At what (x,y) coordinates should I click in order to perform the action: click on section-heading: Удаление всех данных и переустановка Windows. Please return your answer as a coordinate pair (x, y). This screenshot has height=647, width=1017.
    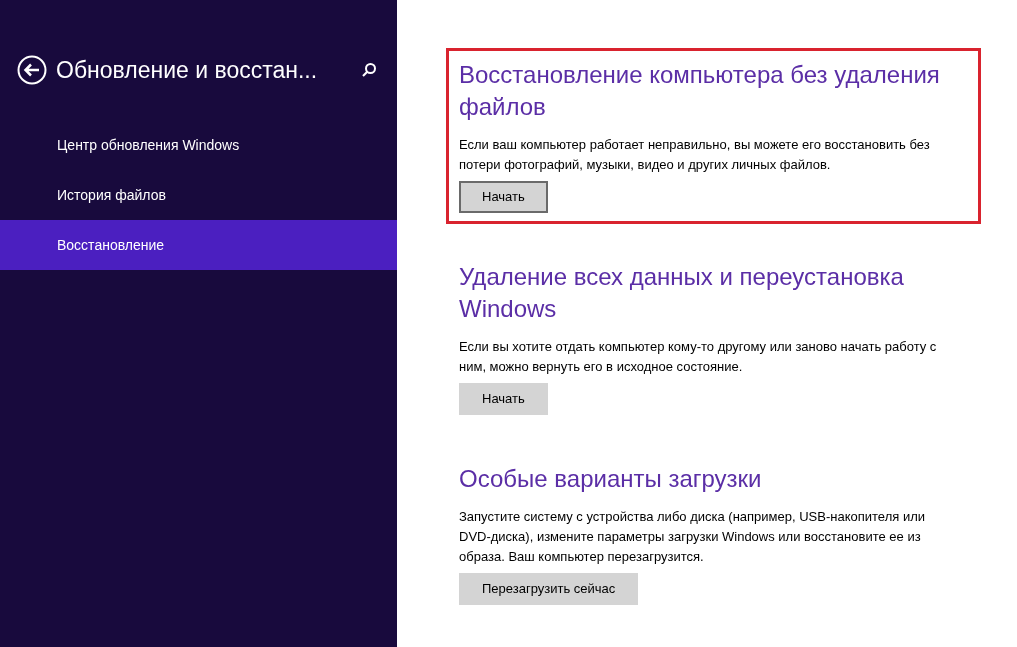
    Looking at the image, I should click on (682, 293).